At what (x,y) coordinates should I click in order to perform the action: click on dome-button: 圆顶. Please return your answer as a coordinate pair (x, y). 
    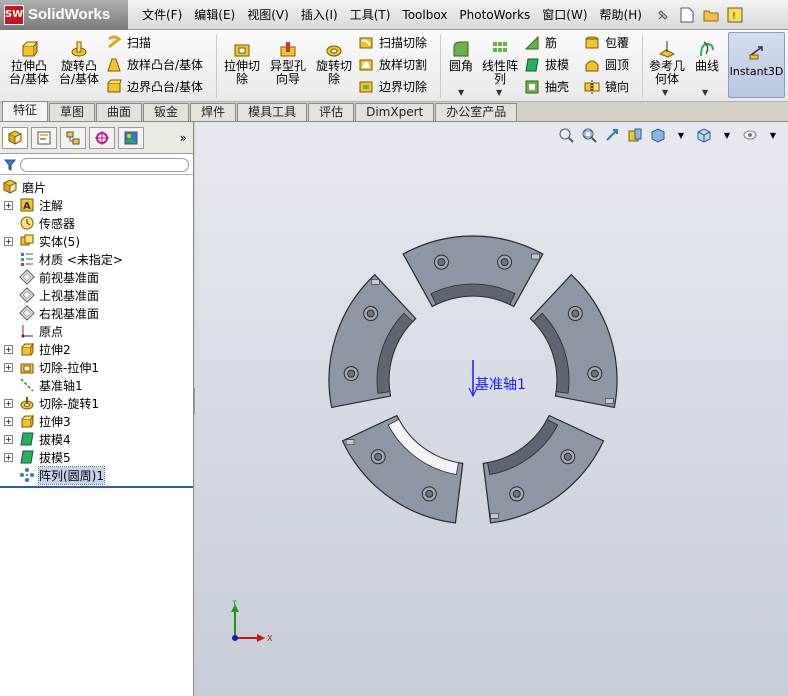
    Looking at the image, I should click on (606, 65).